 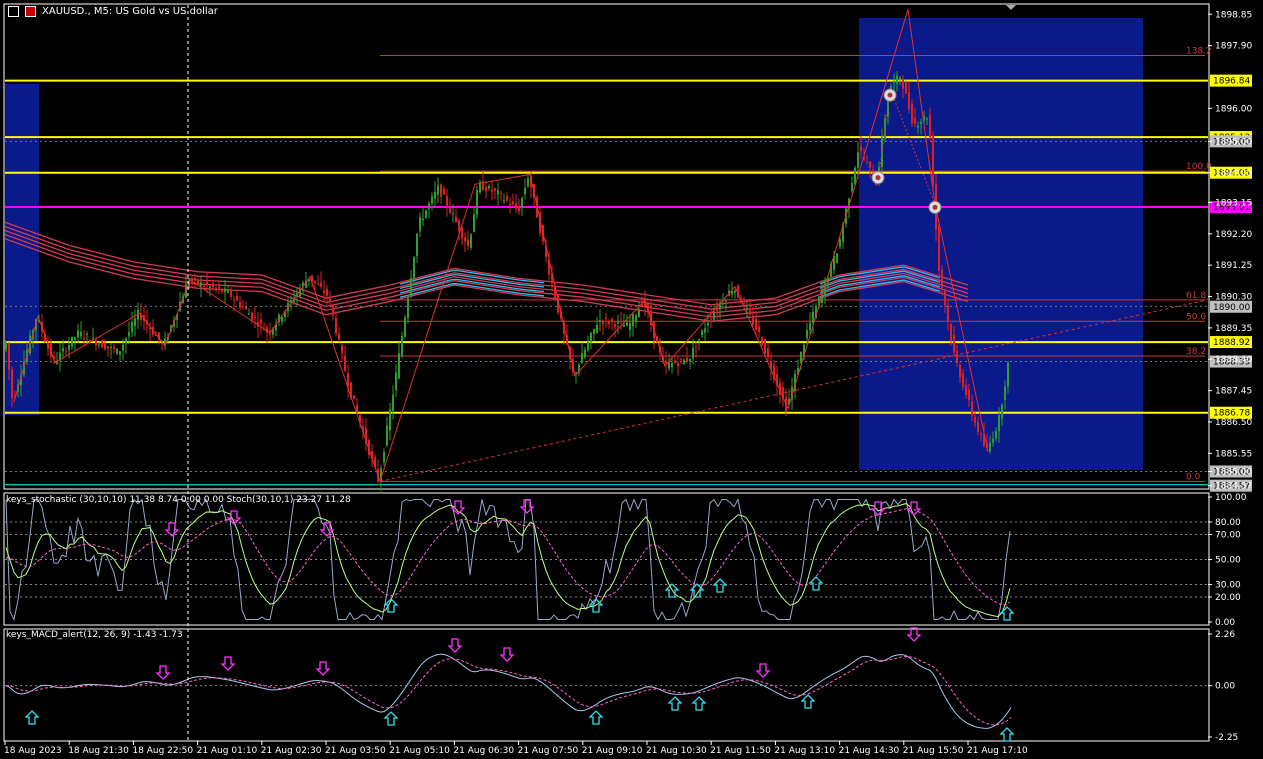 What do you see at coordinates (1233, 472) in the screenshot?
I see `price-tick-label: 1885.00` at bounding box center [1233, 472].